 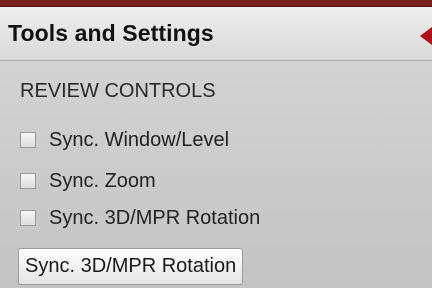 What do you see at coordinates (131, 266) in the screenshot?
I see `sync-3d-mpr-rotation-button: Sync. 3D/MPR Rotation` at bounding box center [131, 266].